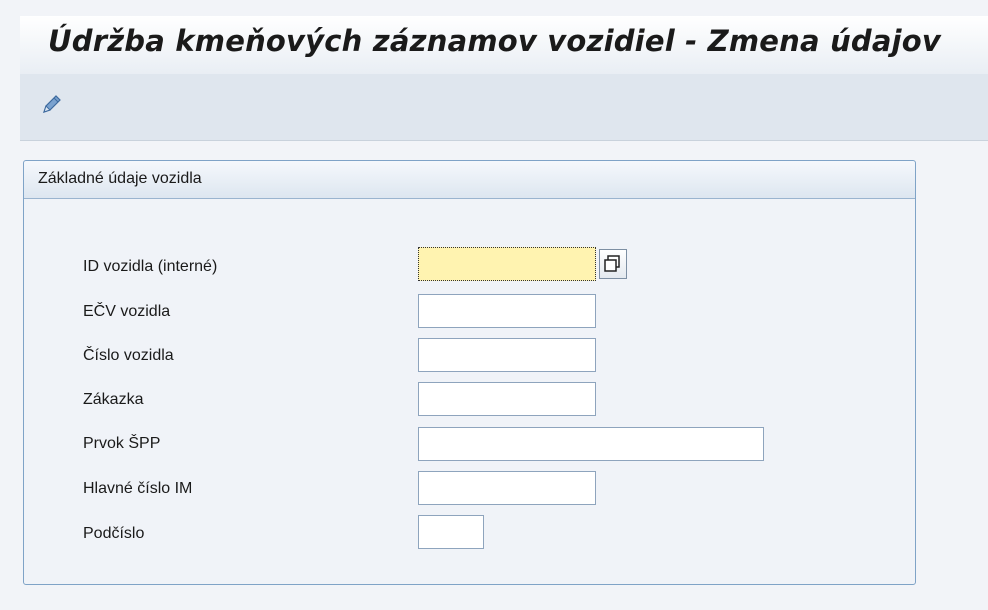 This screenshot has height=610, width=988. What do you see at coordinates (507, 355) in the screenshot?
I see `vehicle-number-input` at bounding box center [507, 355].